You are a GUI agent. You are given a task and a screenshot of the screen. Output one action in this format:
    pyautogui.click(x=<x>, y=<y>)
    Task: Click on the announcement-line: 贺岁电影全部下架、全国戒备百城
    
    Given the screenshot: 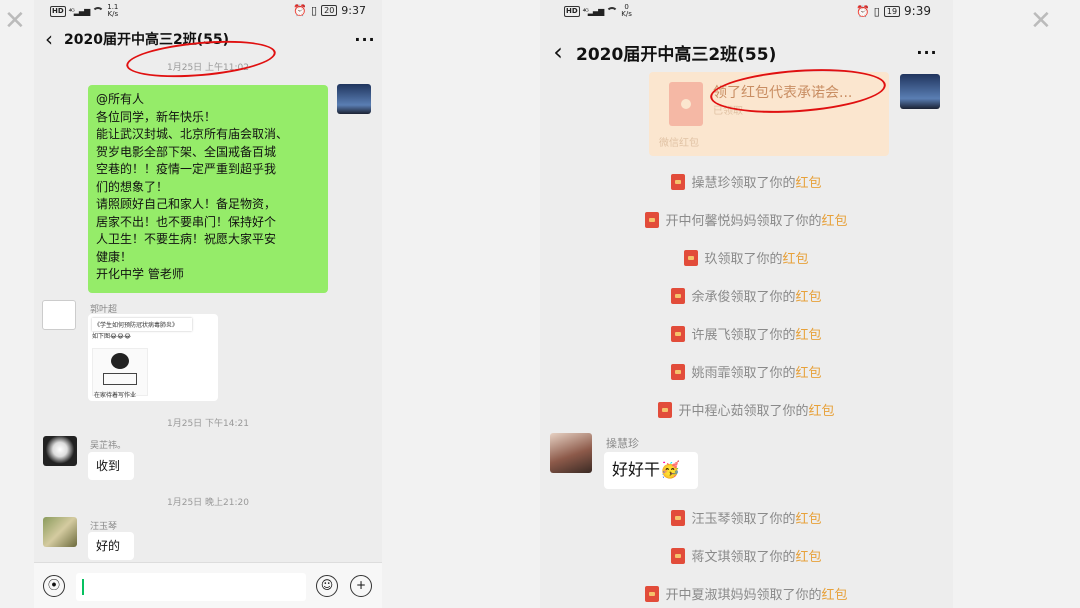 What is the action you would take?
    pyautogui.click(x=186, y=151)
    